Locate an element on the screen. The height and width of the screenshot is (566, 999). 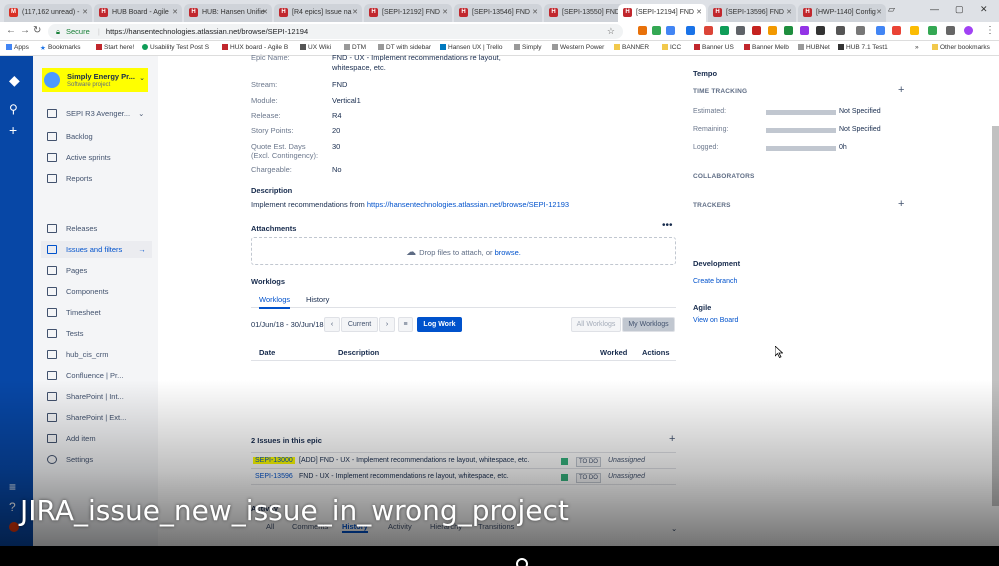
menu-icon: ≡ is located at coordinates (12, 487).